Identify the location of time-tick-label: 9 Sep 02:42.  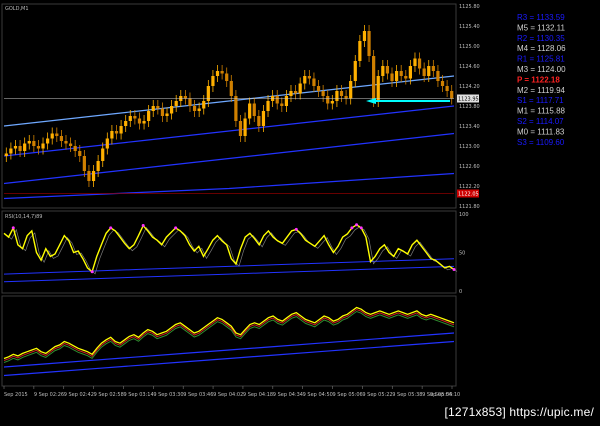
(79, 395).